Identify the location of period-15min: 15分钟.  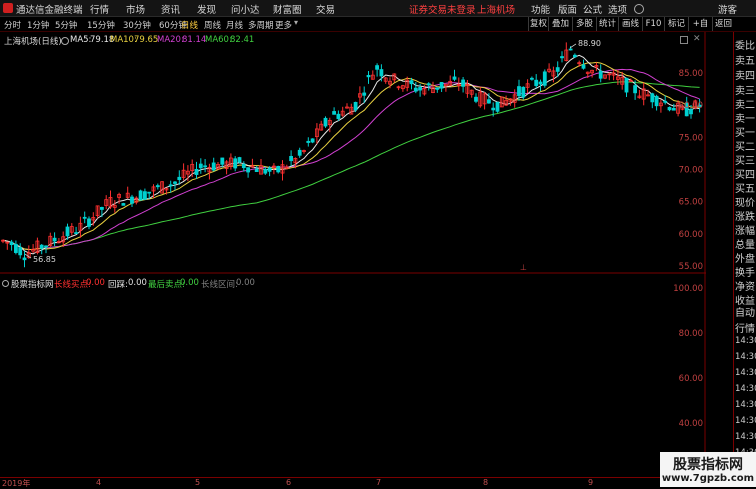
(101, 25).